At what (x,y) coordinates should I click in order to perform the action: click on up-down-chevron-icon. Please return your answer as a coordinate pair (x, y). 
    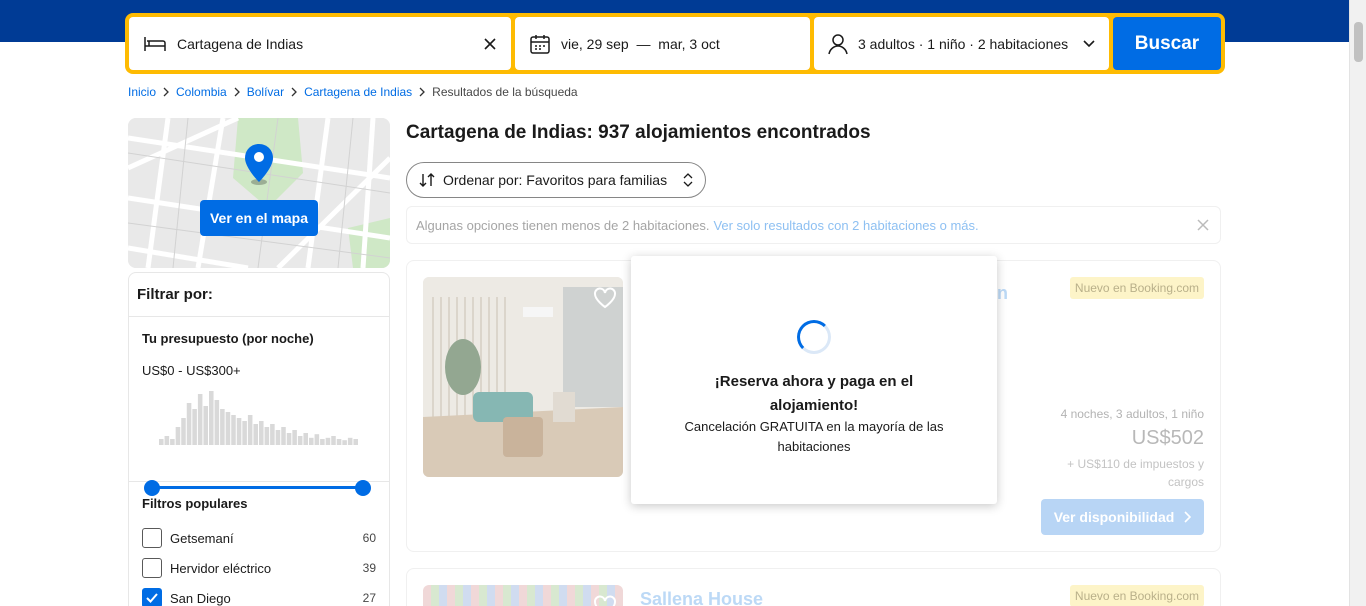
    Looking at the image, I should click on (688, 180).